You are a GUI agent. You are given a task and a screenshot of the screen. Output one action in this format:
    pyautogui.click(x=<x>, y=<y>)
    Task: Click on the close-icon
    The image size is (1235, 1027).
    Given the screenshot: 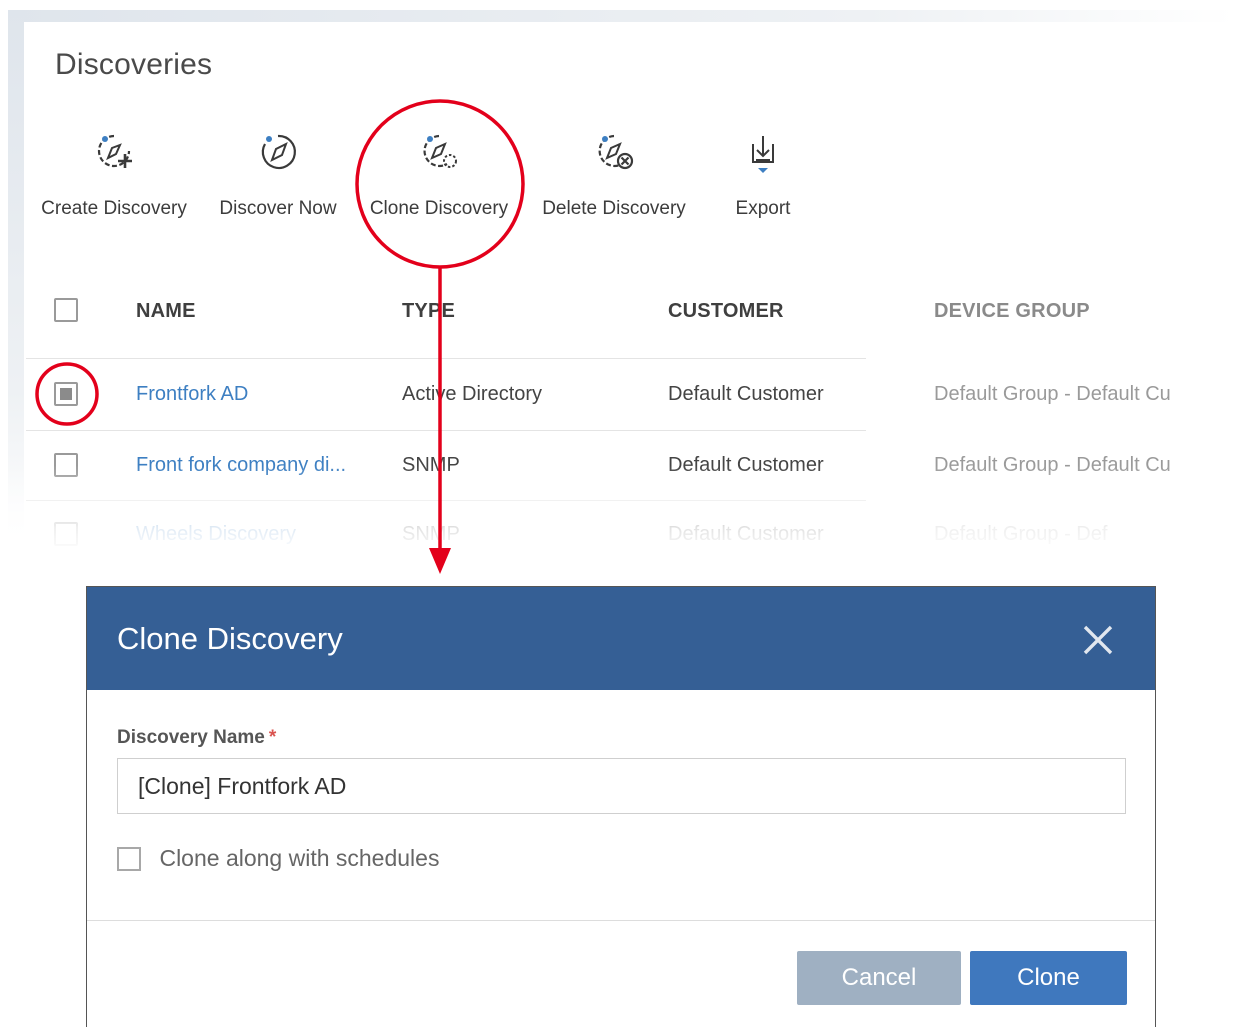 What is the action you would take?
    pyautogui.click(x=1098, y=640)
    